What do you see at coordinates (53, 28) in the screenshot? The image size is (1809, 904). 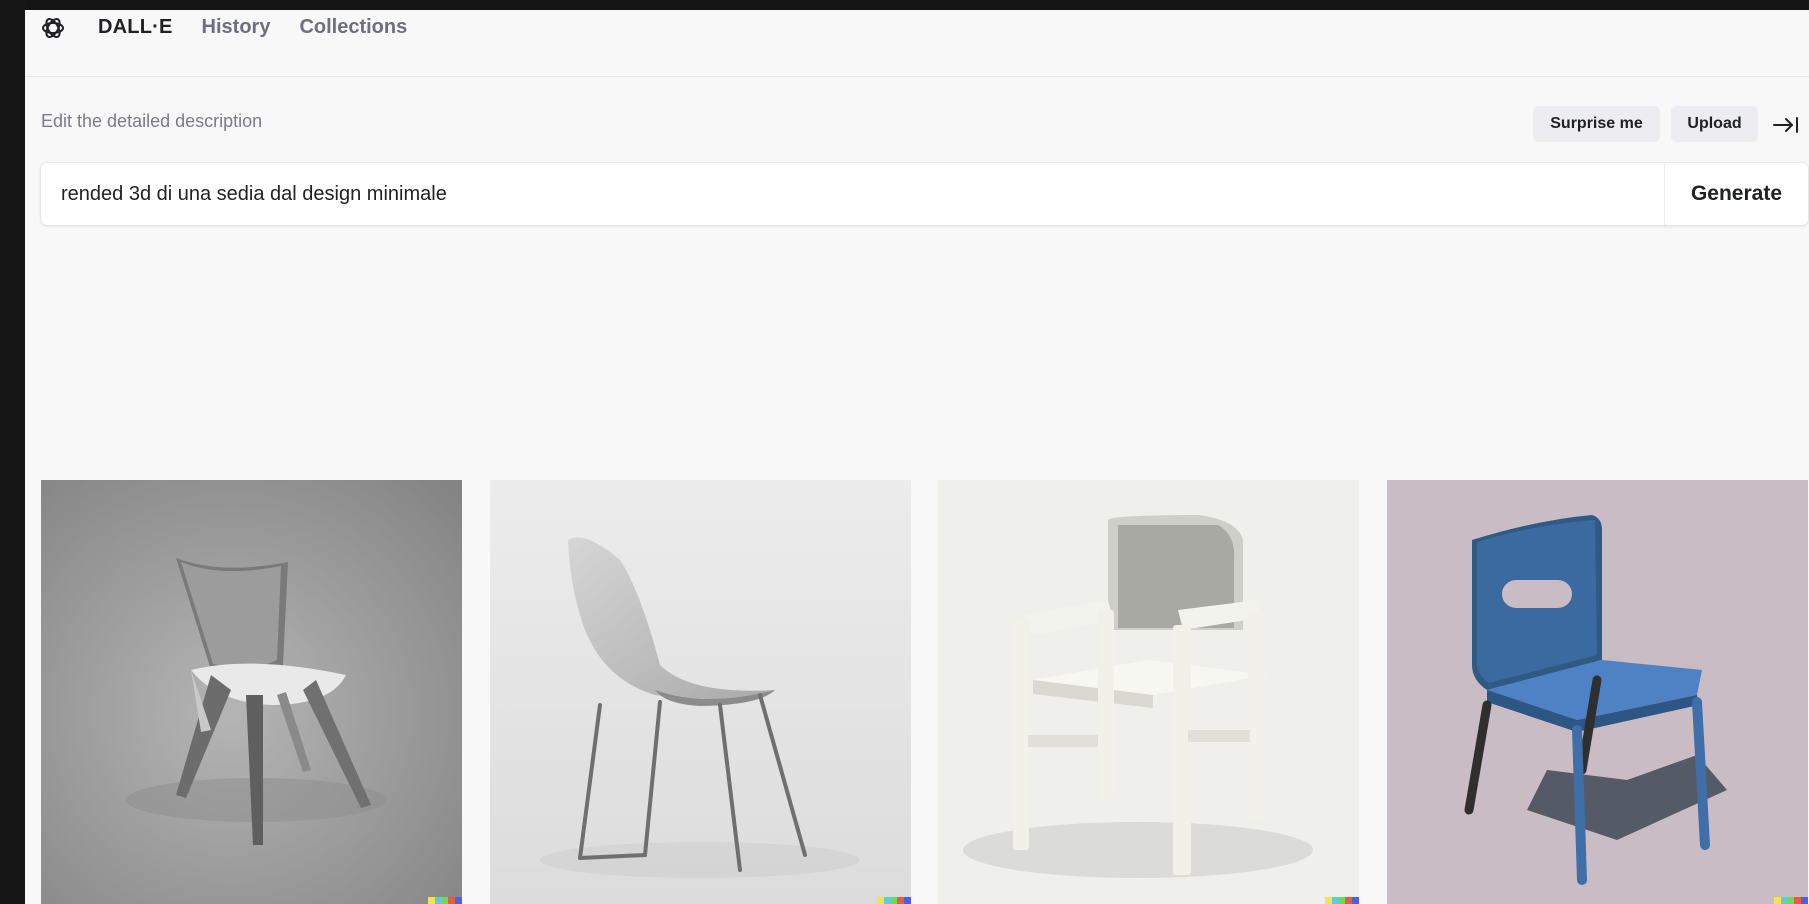 I see `openai-logo-icon` at bounding box center [53, 28].